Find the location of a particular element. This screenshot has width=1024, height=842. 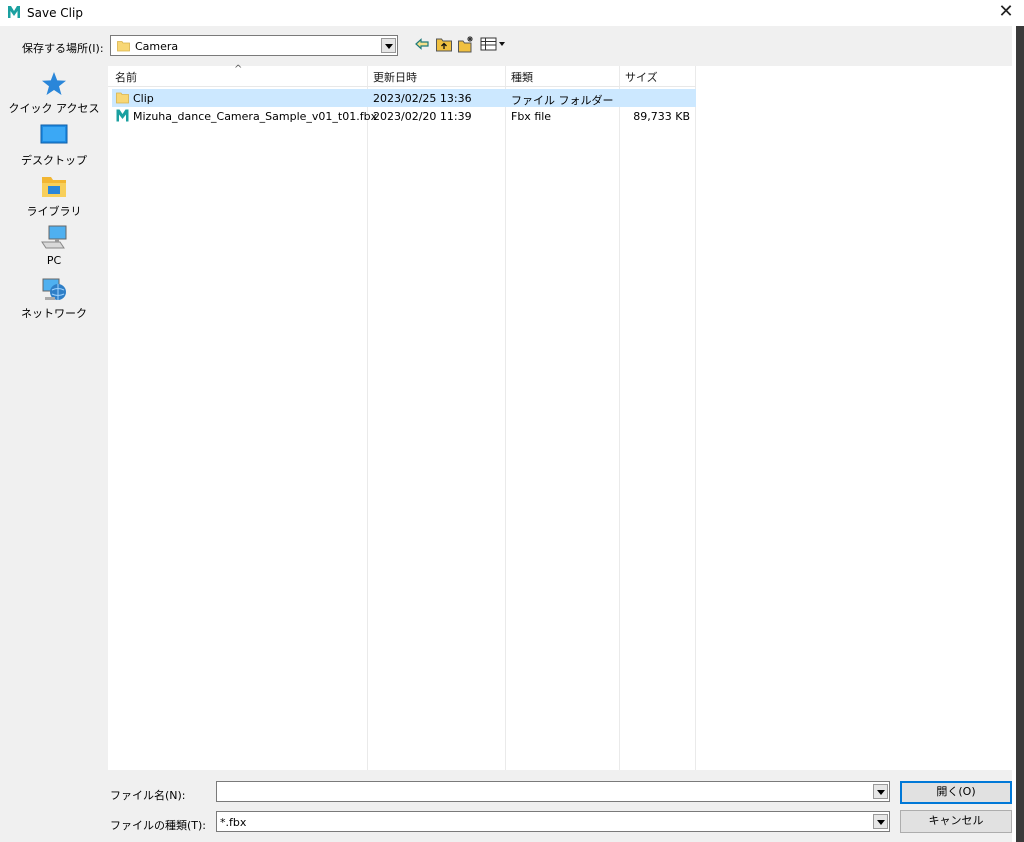

computer-icon is located at coordinates (54, 237).